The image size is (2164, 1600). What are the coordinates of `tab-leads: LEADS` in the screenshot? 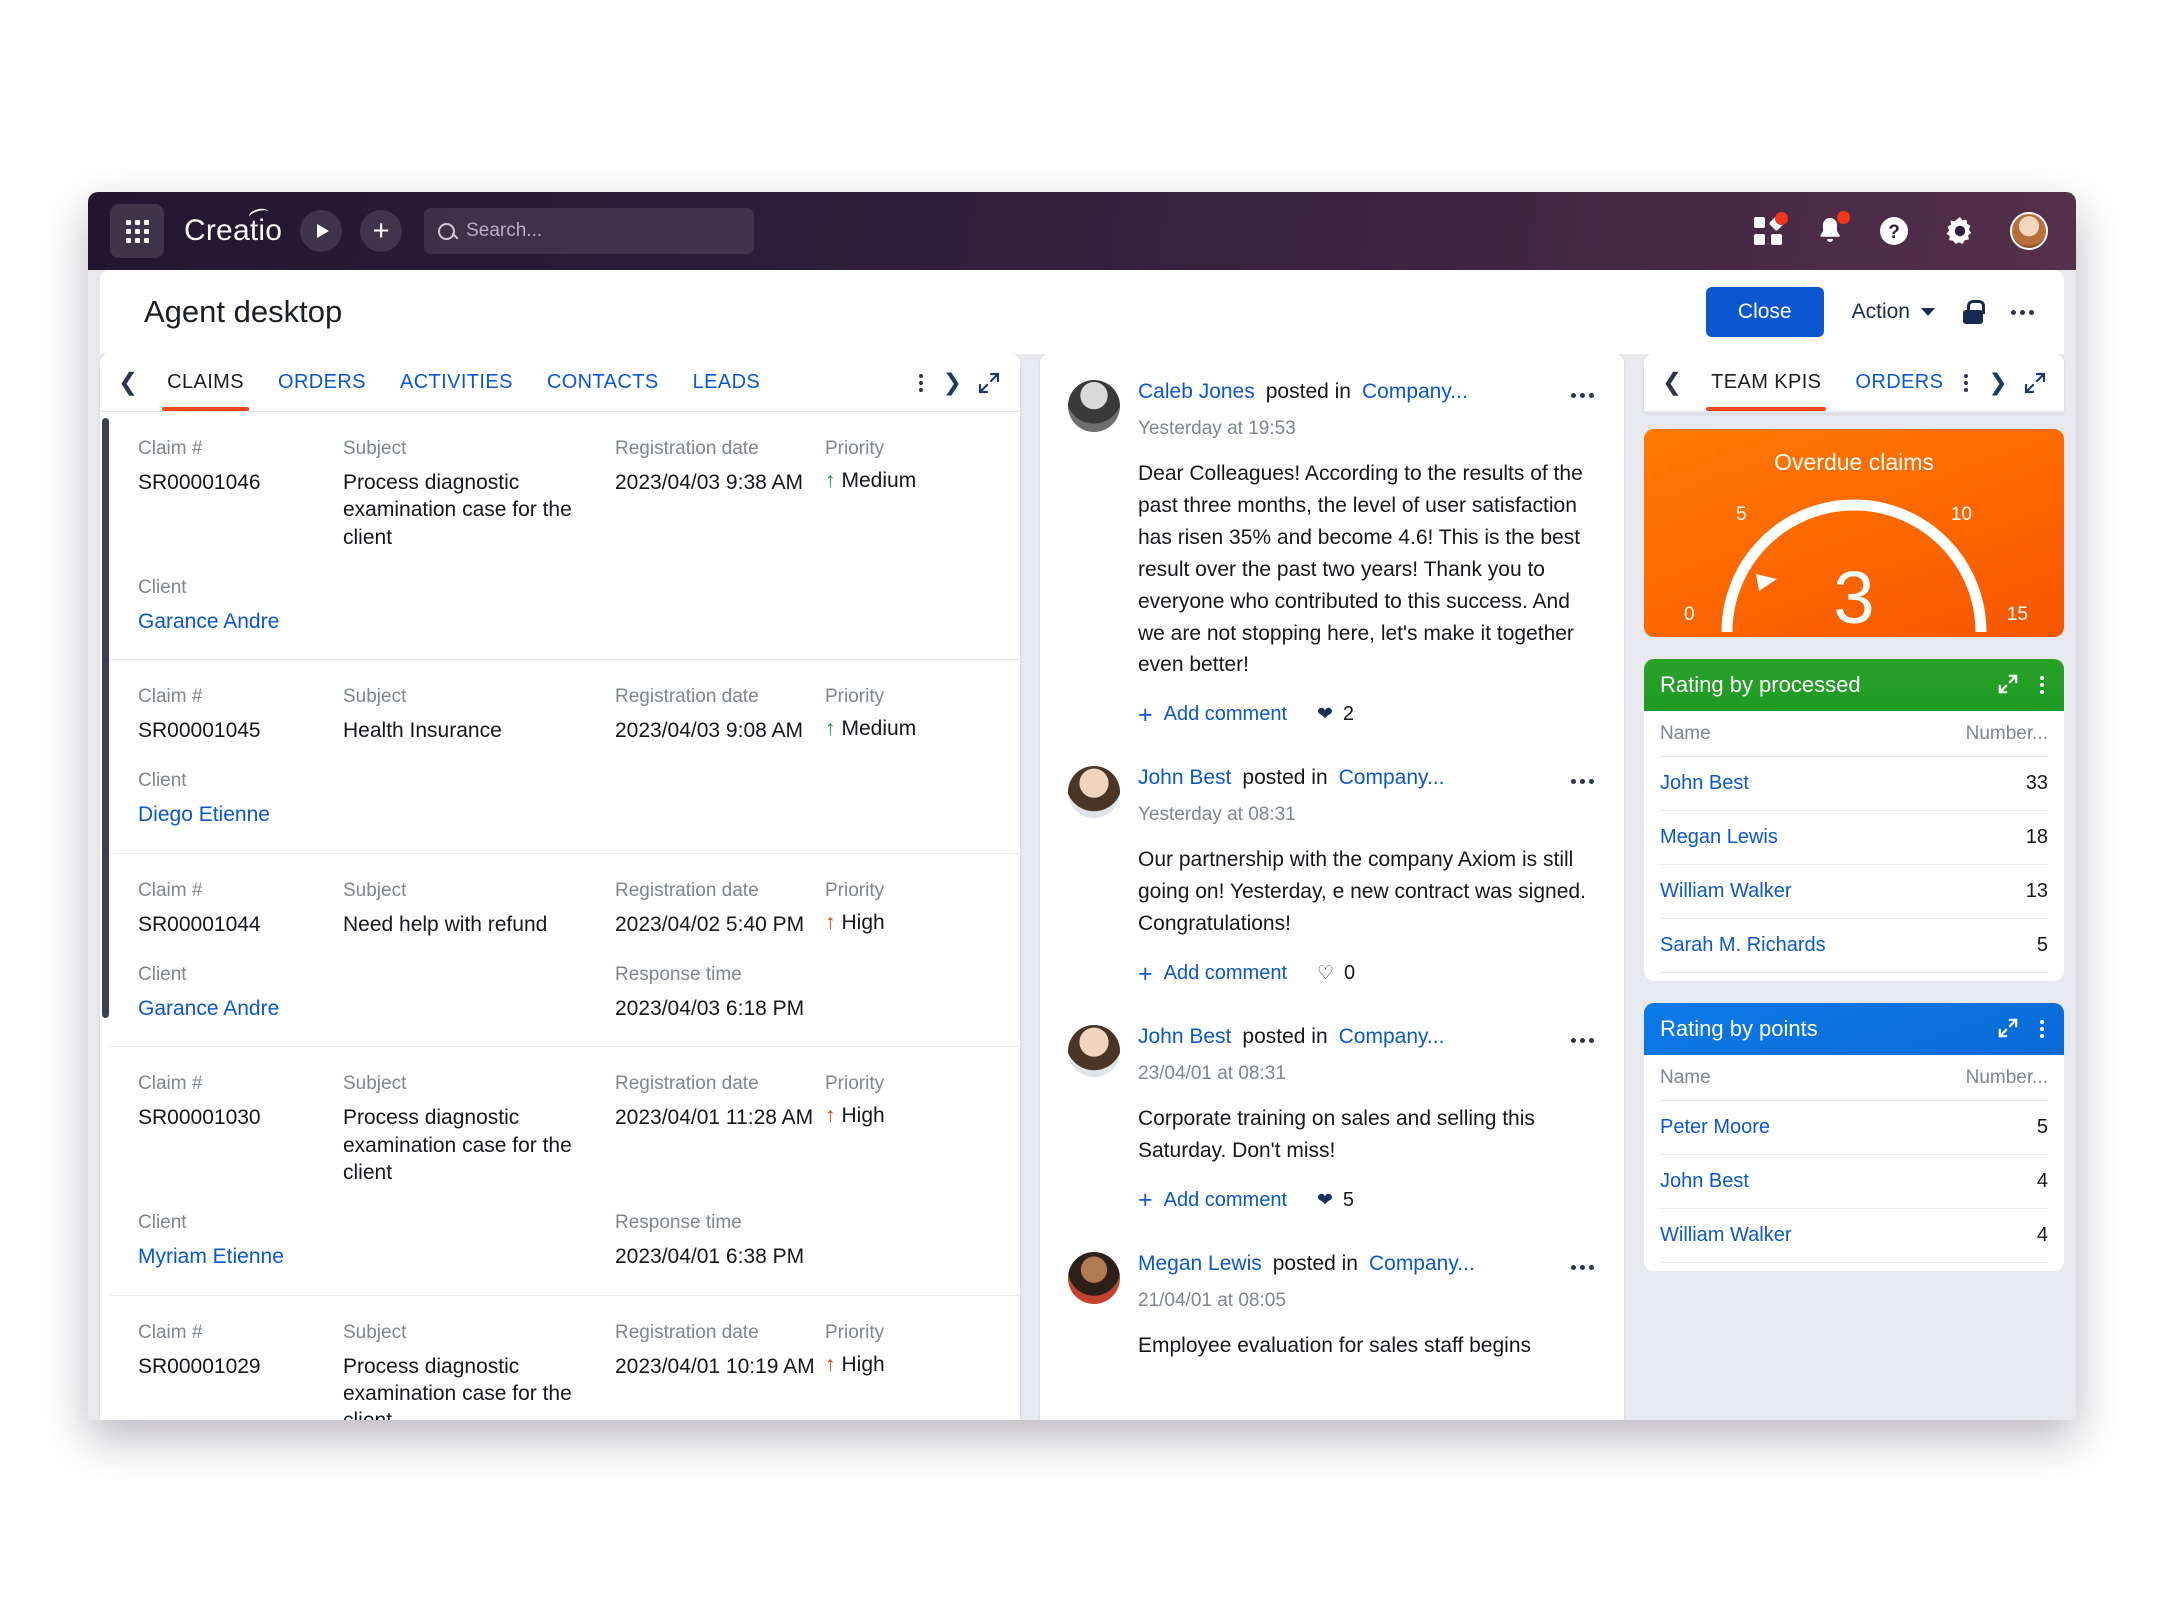 It's located at (727, 383).